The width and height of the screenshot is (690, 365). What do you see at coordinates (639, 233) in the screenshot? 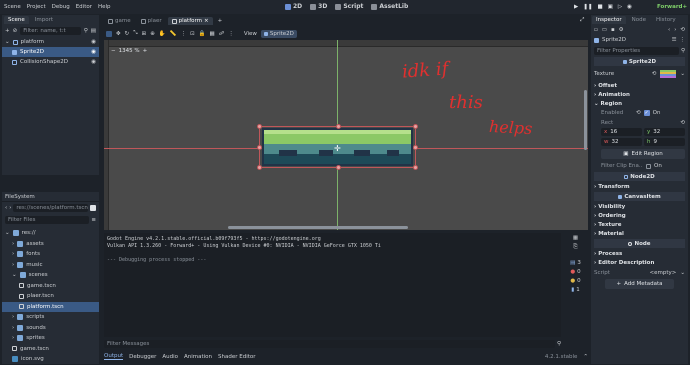
I see `section-material: › Material` at bounding box center [639, 233].